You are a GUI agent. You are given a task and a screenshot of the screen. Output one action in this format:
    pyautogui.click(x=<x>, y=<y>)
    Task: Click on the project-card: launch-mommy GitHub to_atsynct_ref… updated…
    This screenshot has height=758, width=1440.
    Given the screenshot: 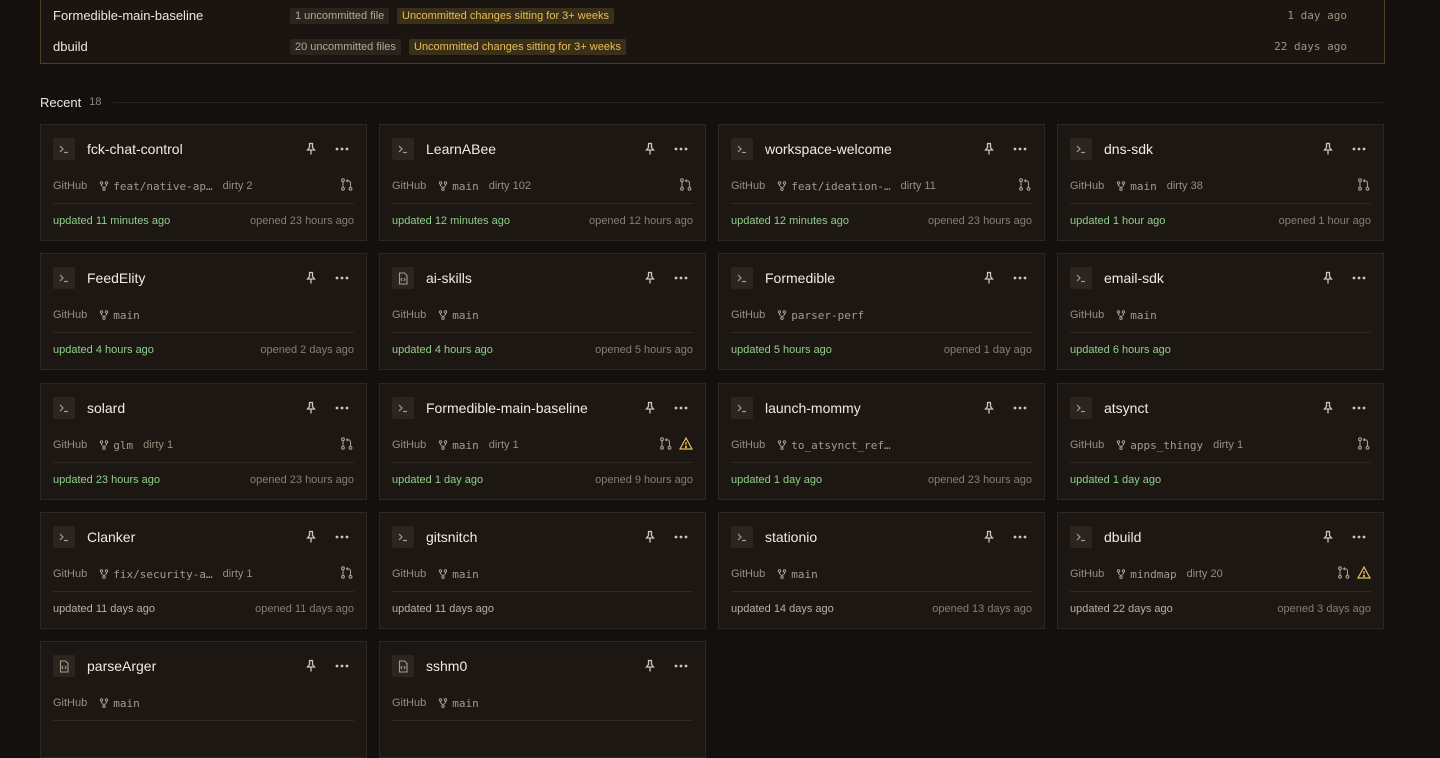 What is the action you would take?
    pyautogui.click(x=881, y=441)
    